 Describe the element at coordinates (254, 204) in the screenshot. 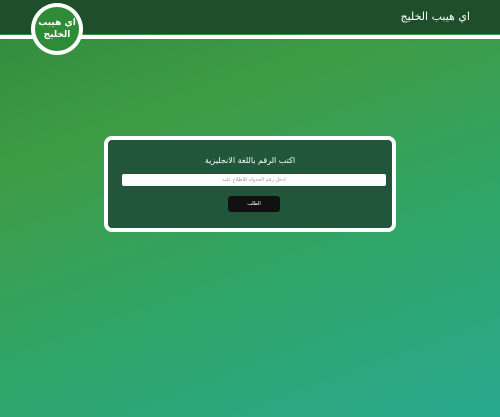

I see `submit-button: الطلب` at that location.